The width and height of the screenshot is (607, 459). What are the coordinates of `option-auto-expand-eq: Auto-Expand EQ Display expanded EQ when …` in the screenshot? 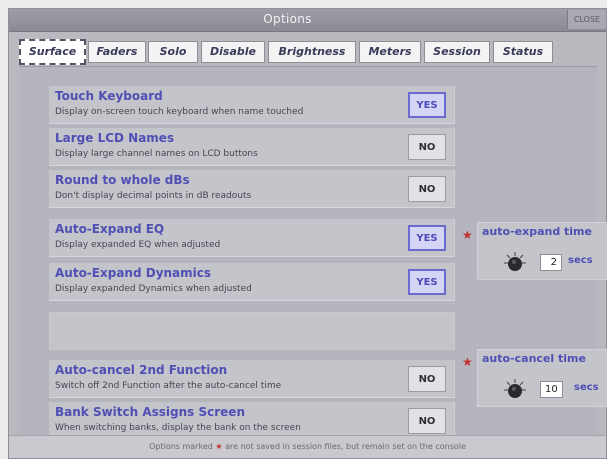 It's located at (252, 238).